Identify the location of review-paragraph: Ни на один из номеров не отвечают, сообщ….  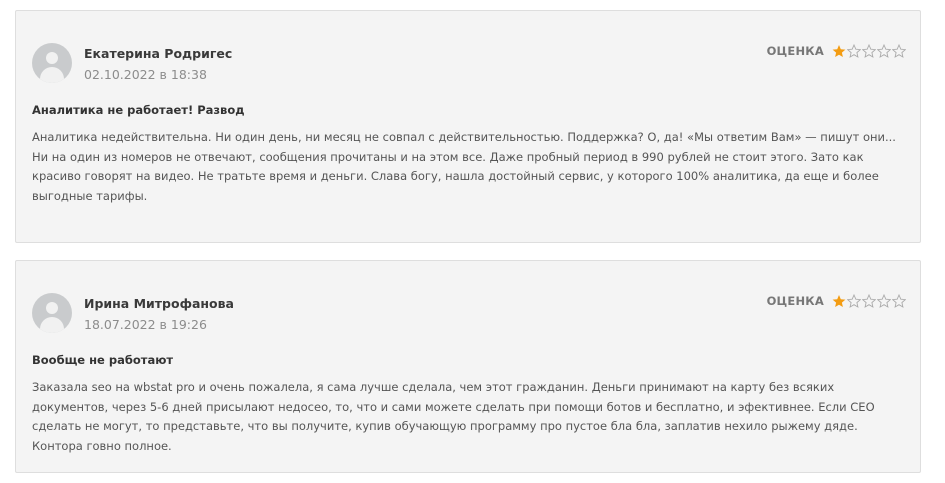
(455, 176).